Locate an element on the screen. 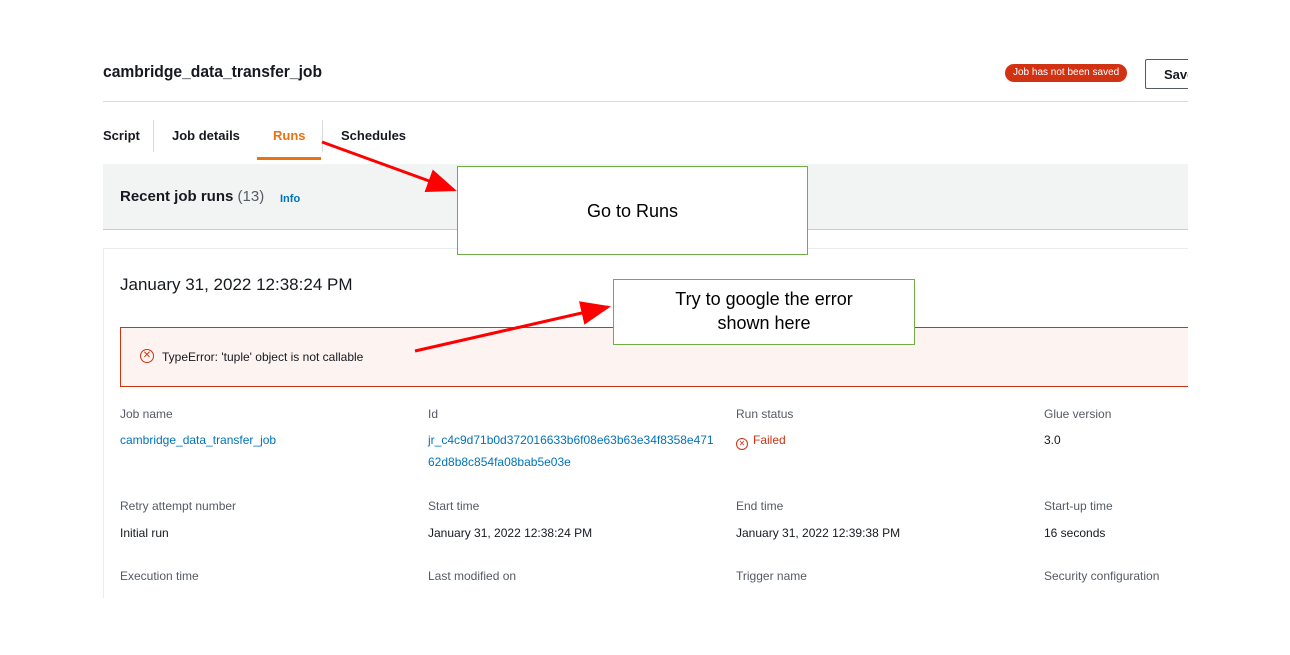 This screenshot has height=655, width=1290. startup-time-value: 16 seconds is located at coordinates (1075, 533).